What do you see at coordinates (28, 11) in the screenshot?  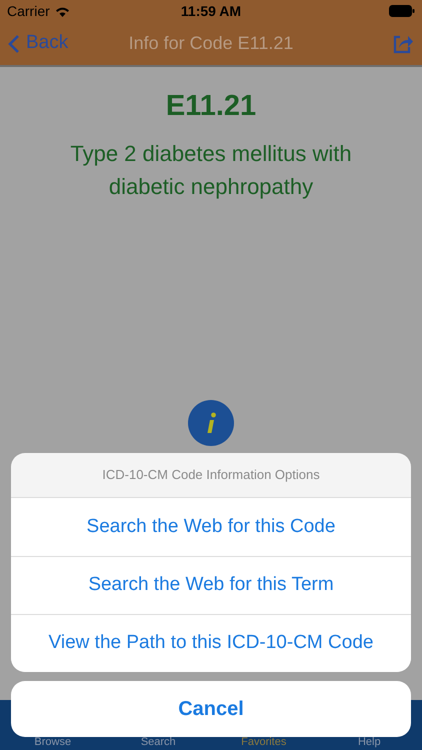 I see `carrier-label: Carrier` at bounding box center [28, 11].